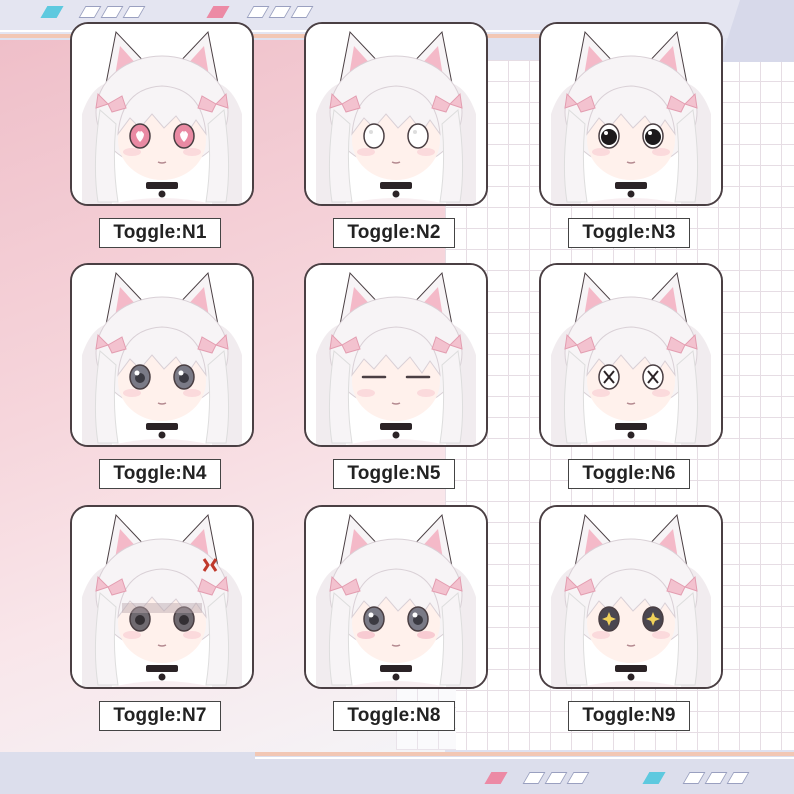 This screenshot has width=794, height=794. Describe the element at coordinates (524, 758) in the screenshot. I see `footer-accent-line-white` at that location.